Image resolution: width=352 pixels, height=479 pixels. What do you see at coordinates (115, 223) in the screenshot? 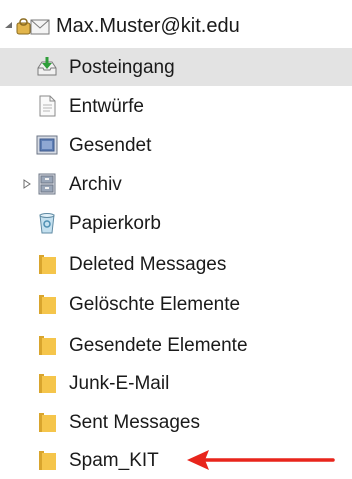
I see `folder-label: Papierkorb` at bounding box center [115, 223].